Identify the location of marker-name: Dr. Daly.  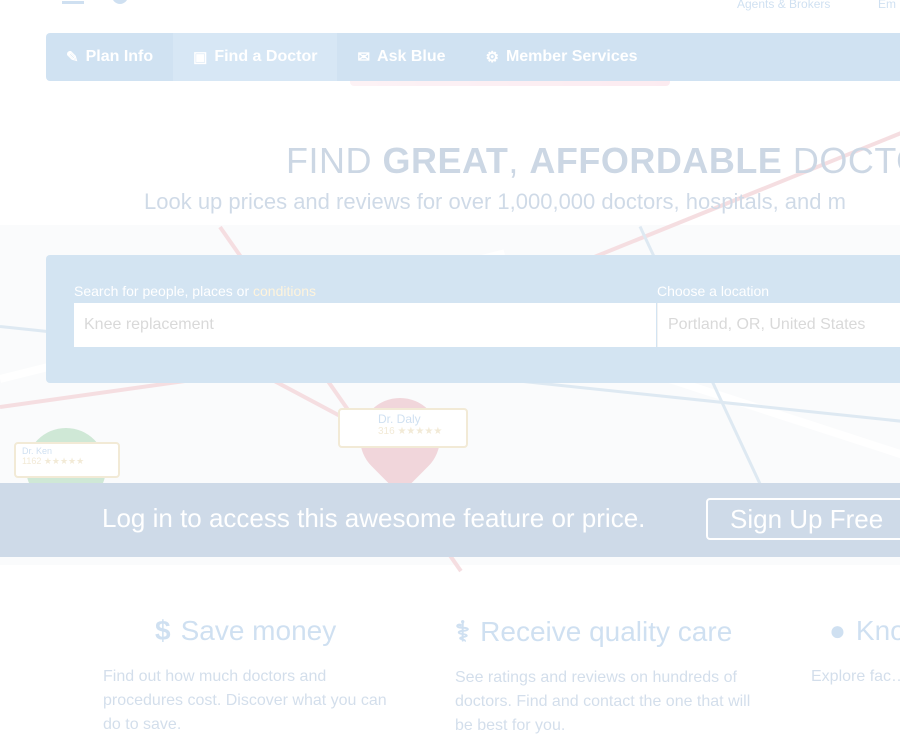
(399, 419).